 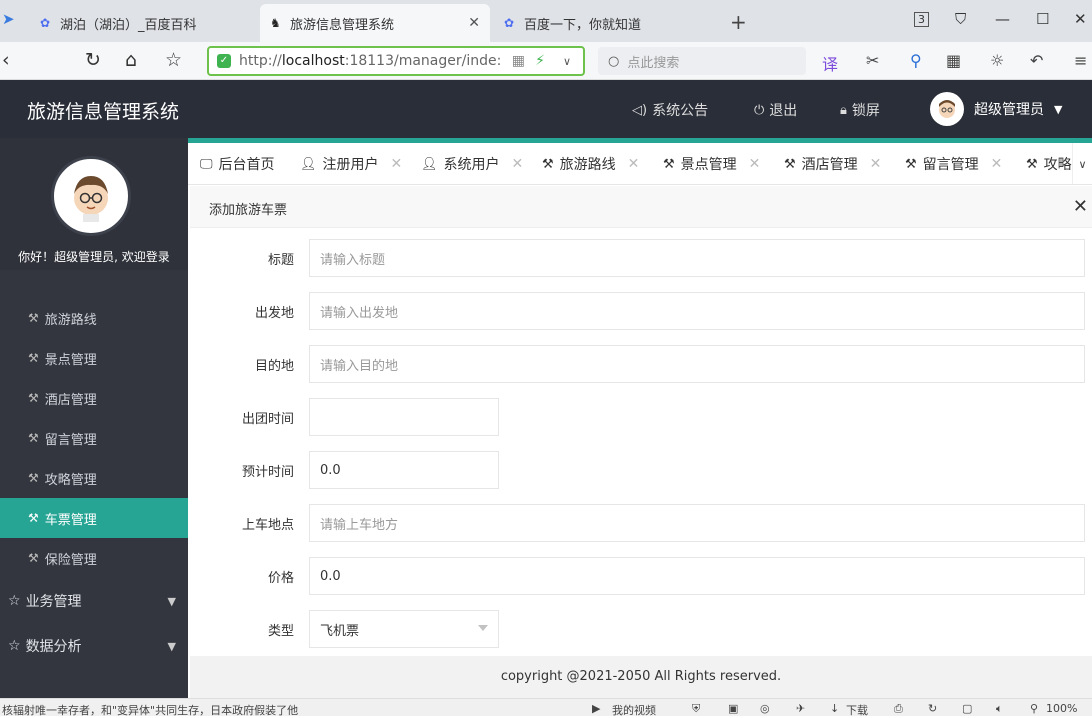 What do you see at coordinates (932, 708) in the screenshot?
I see `sync-icon: ↻` at bounding box center [932, 708].